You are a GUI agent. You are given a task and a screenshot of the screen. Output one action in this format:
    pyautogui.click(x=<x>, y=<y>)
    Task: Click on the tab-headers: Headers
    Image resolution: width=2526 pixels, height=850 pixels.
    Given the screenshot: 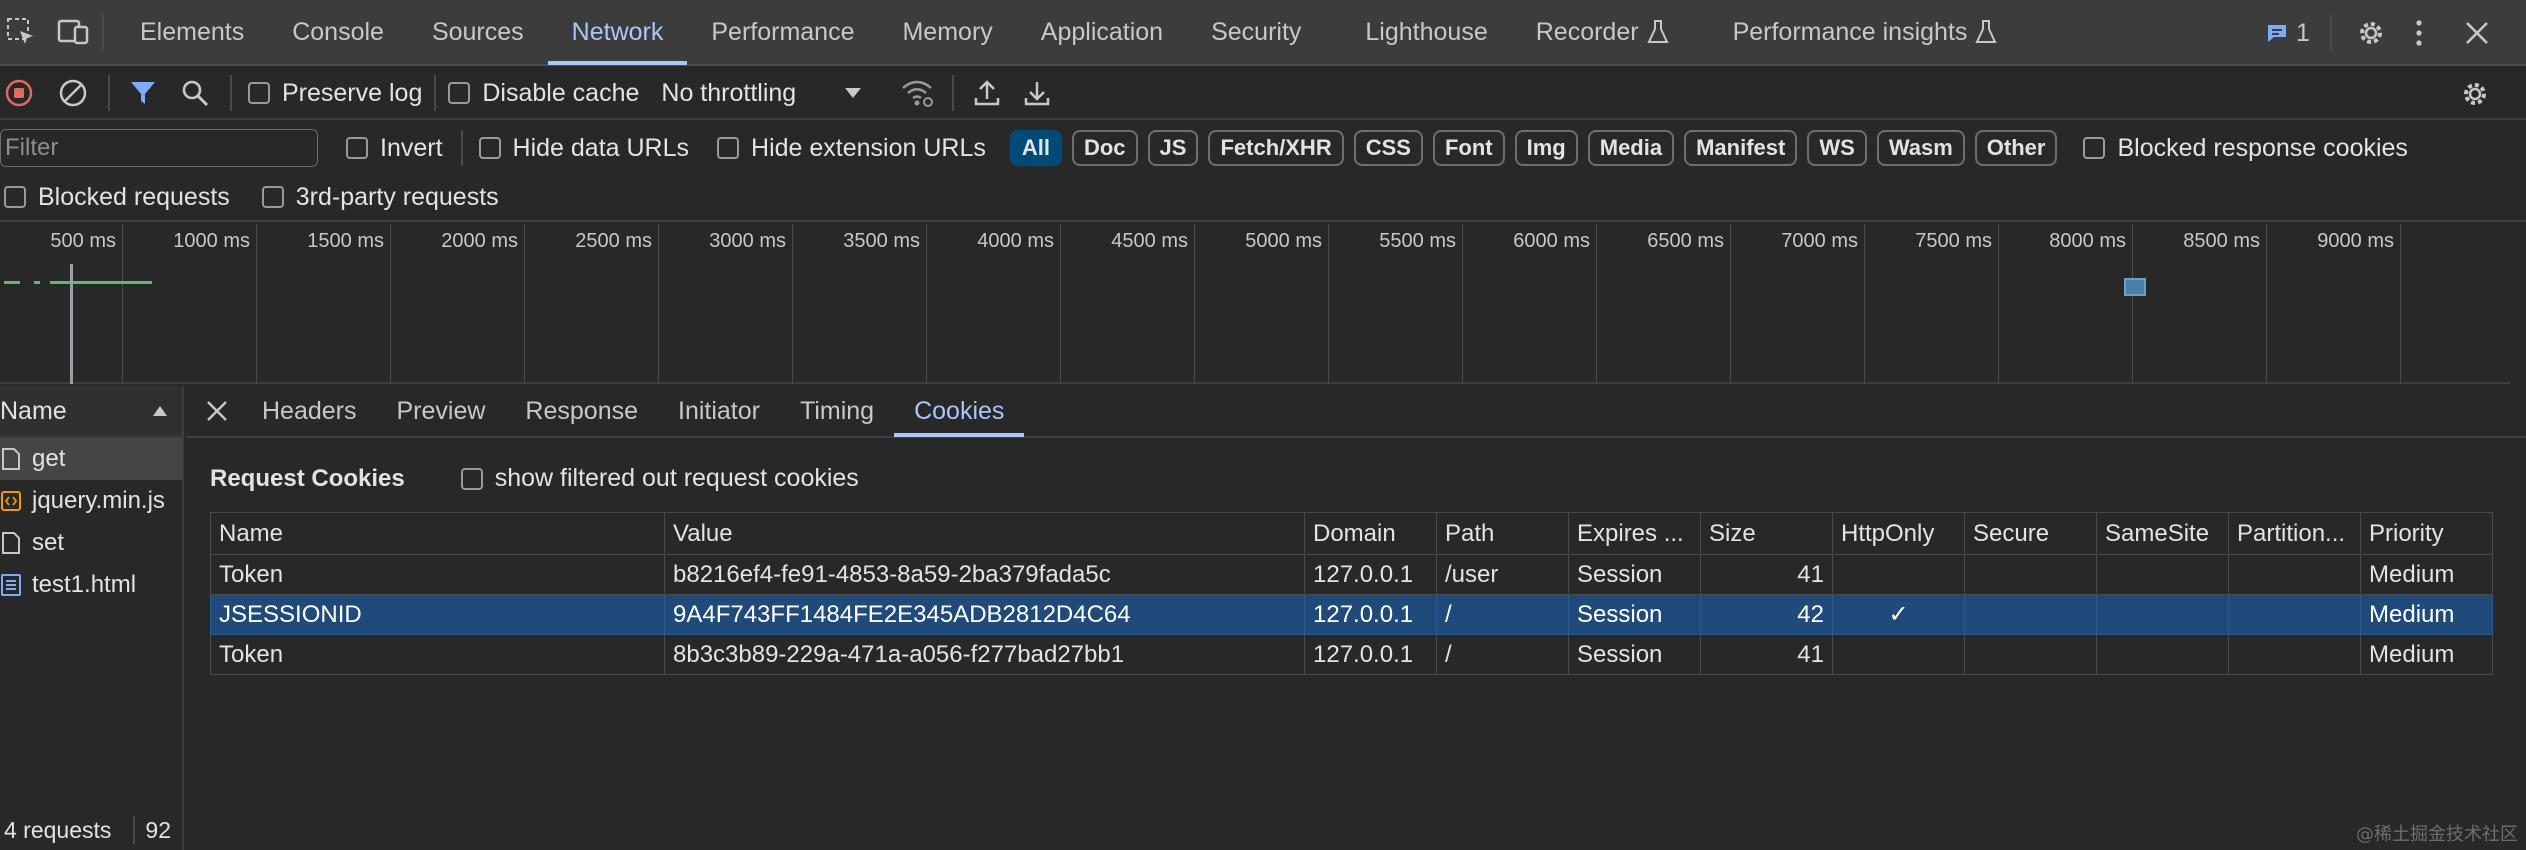 What is the action you would take?
    pyautogui.click(x=309, y=411)
    